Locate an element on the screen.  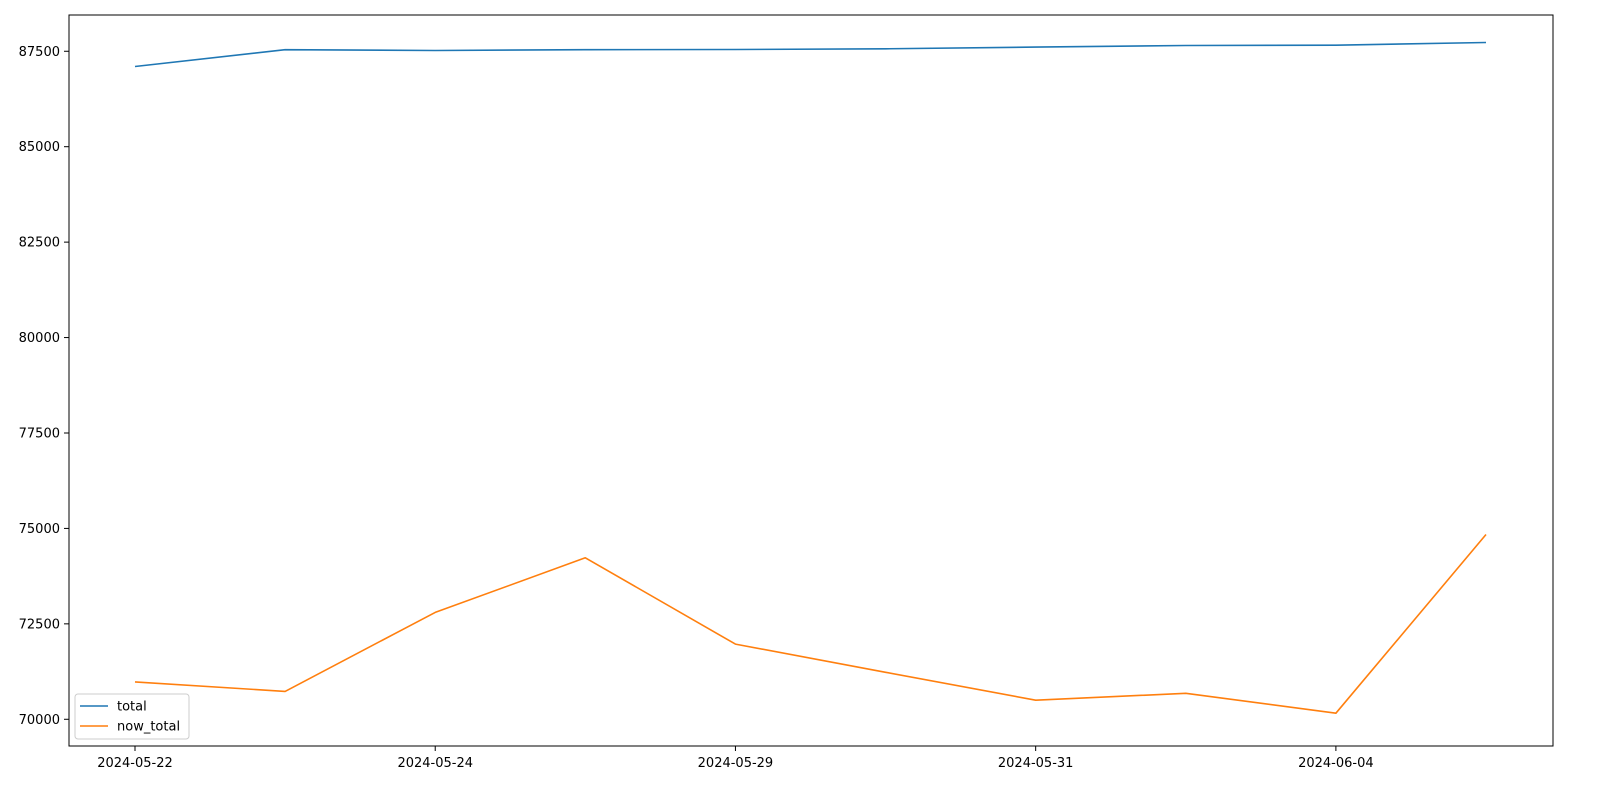
y-tick-label: 87500 is located at coordinates (39, 52).